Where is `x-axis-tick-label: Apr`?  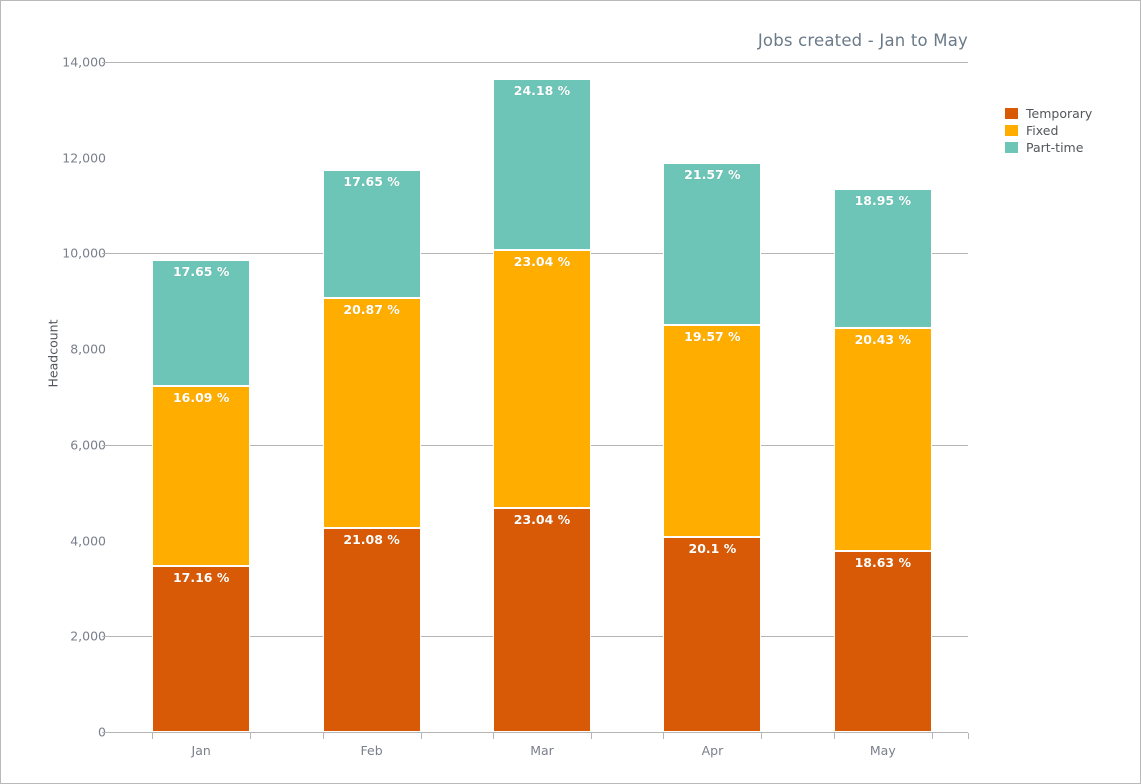
x-axis-tick-label: Apr is located at coordinates (712, 750).